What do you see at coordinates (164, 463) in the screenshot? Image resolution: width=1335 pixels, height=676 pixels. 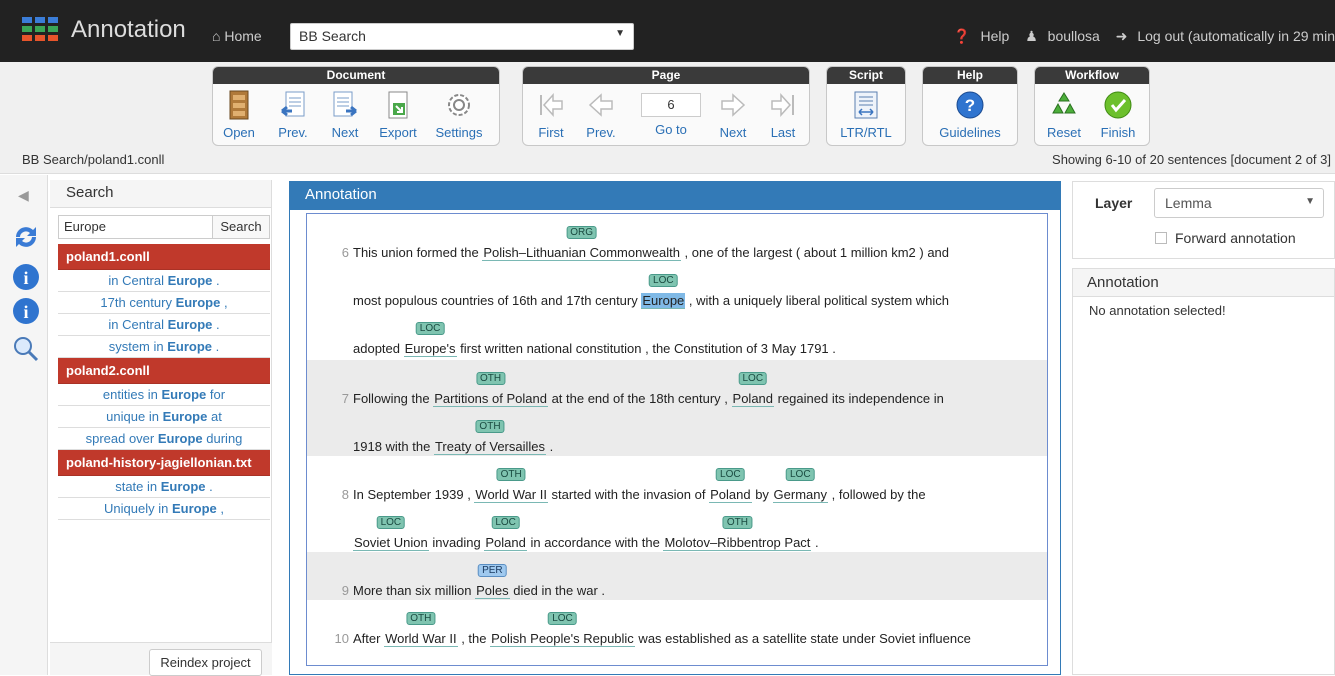 I see `search-result-file: poland-history-jagiellonian.txt` at bounding box center [164, 463].